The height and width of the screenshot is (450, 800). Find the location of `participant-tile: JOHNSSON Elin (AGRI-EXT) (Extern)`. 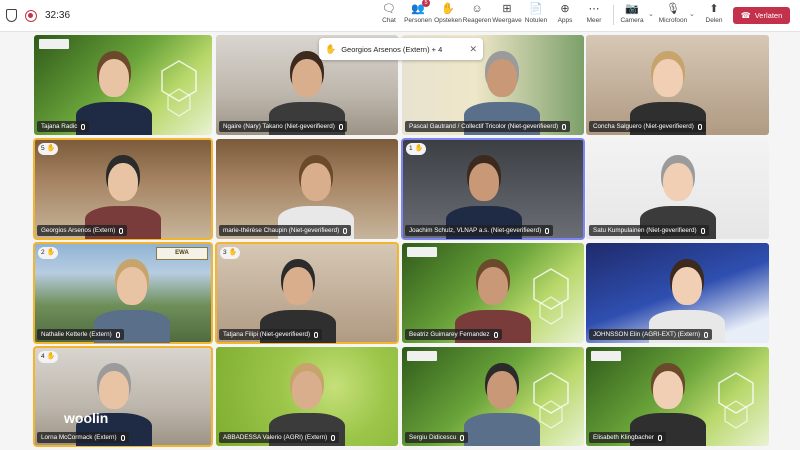

participant-tile: JOHNSSON Elin (AGRI-EXT) (Extern) is located at coordinates (677, 293).